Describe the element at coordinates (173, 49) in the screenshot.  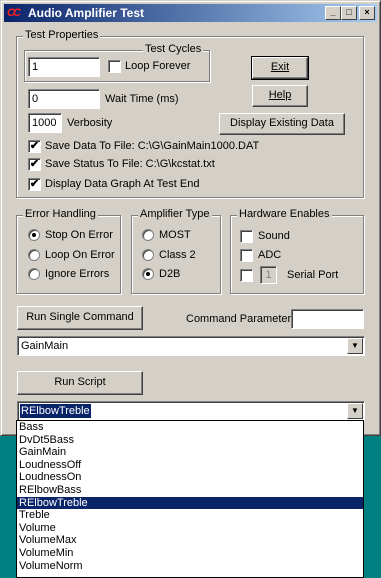
I see `test-cycles-legend: Test Cycles` at that location.